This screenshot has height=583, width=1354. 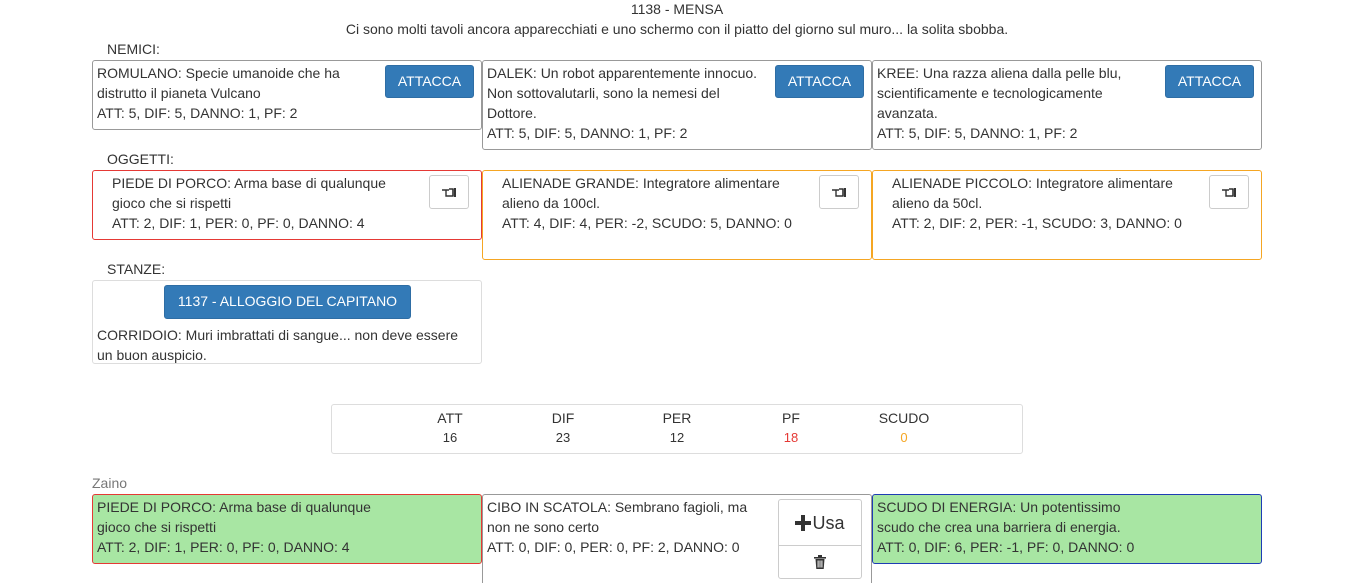 I want to click on stat-label: PER, so click(x=677, y=418).